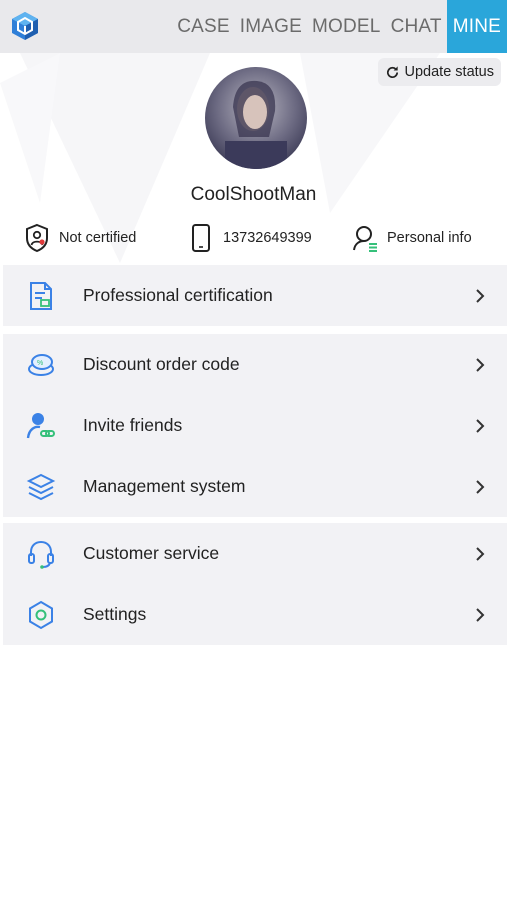 This screenshot has height=900, width=507. I want to click on tab-image: IMAGE, so click(271, 26).